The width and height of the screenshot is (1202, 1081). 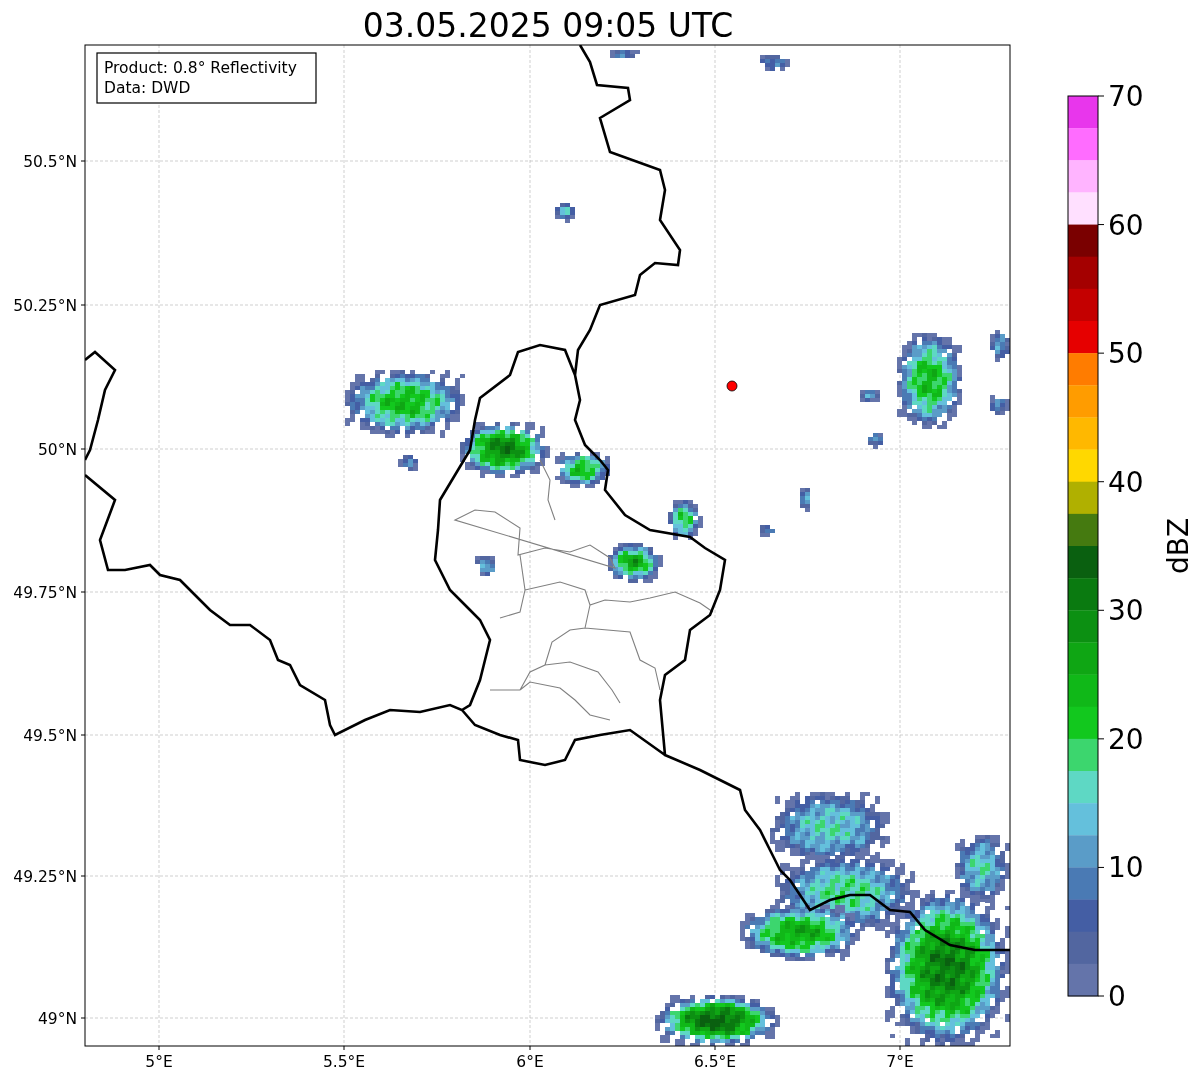 What do you see at coordinates (1126, 96) in the screenshot?
I see `colorbar-tick-label: 70` at bounding box center [1126, 96].